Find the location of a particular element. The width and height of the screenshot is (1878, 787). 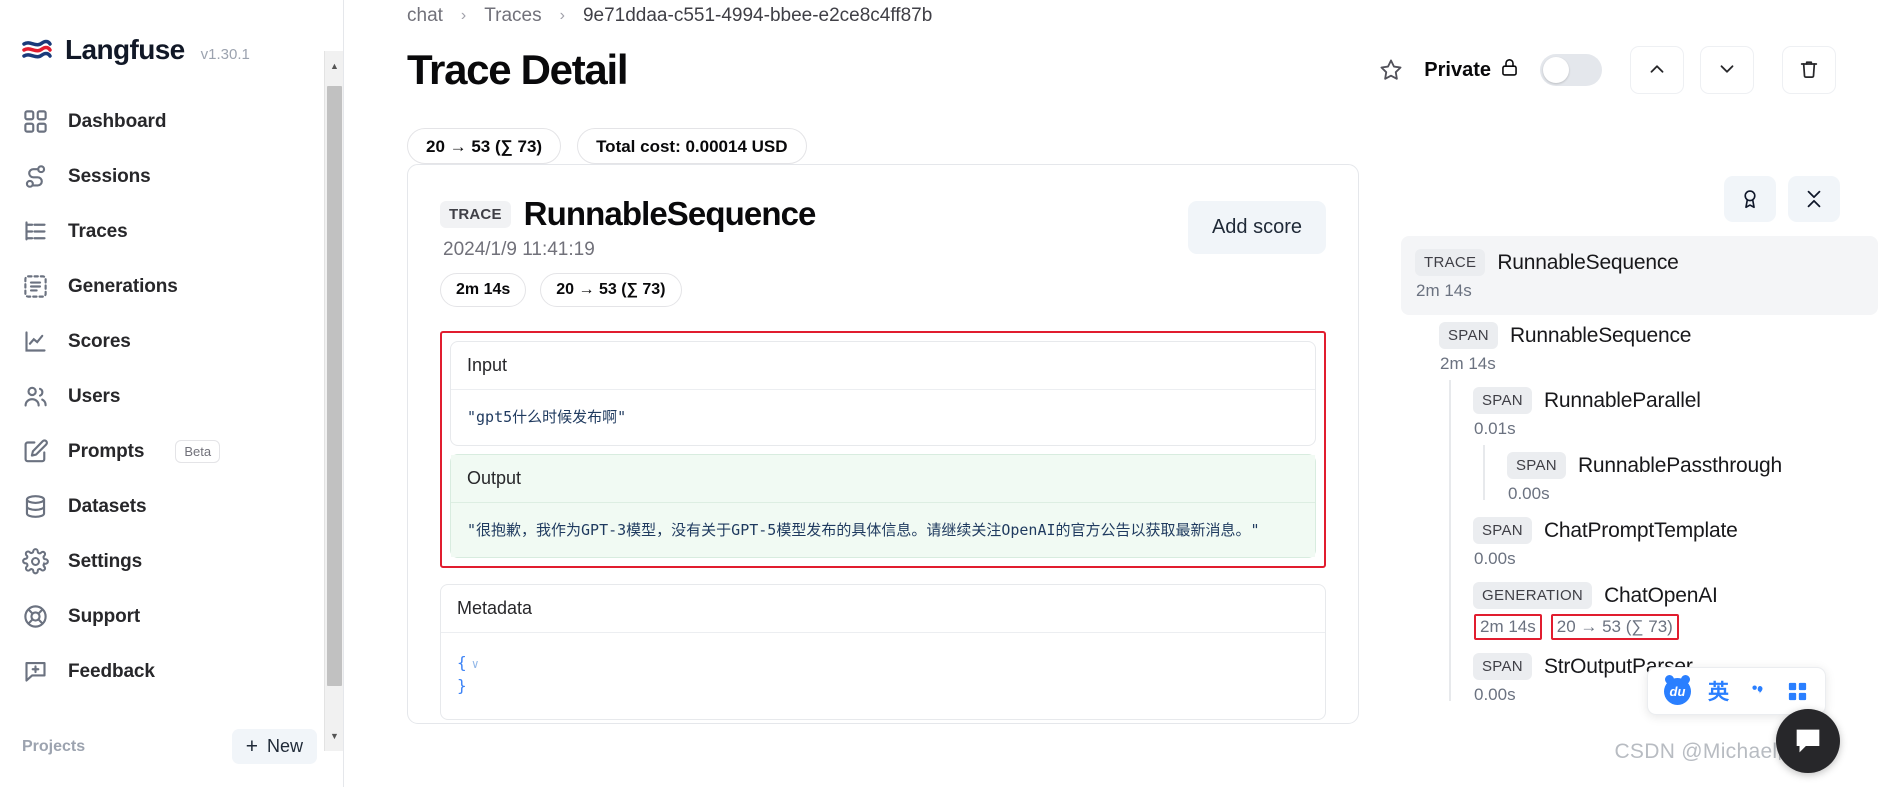

new-project-button: + New is located at coordinates (274, 746).